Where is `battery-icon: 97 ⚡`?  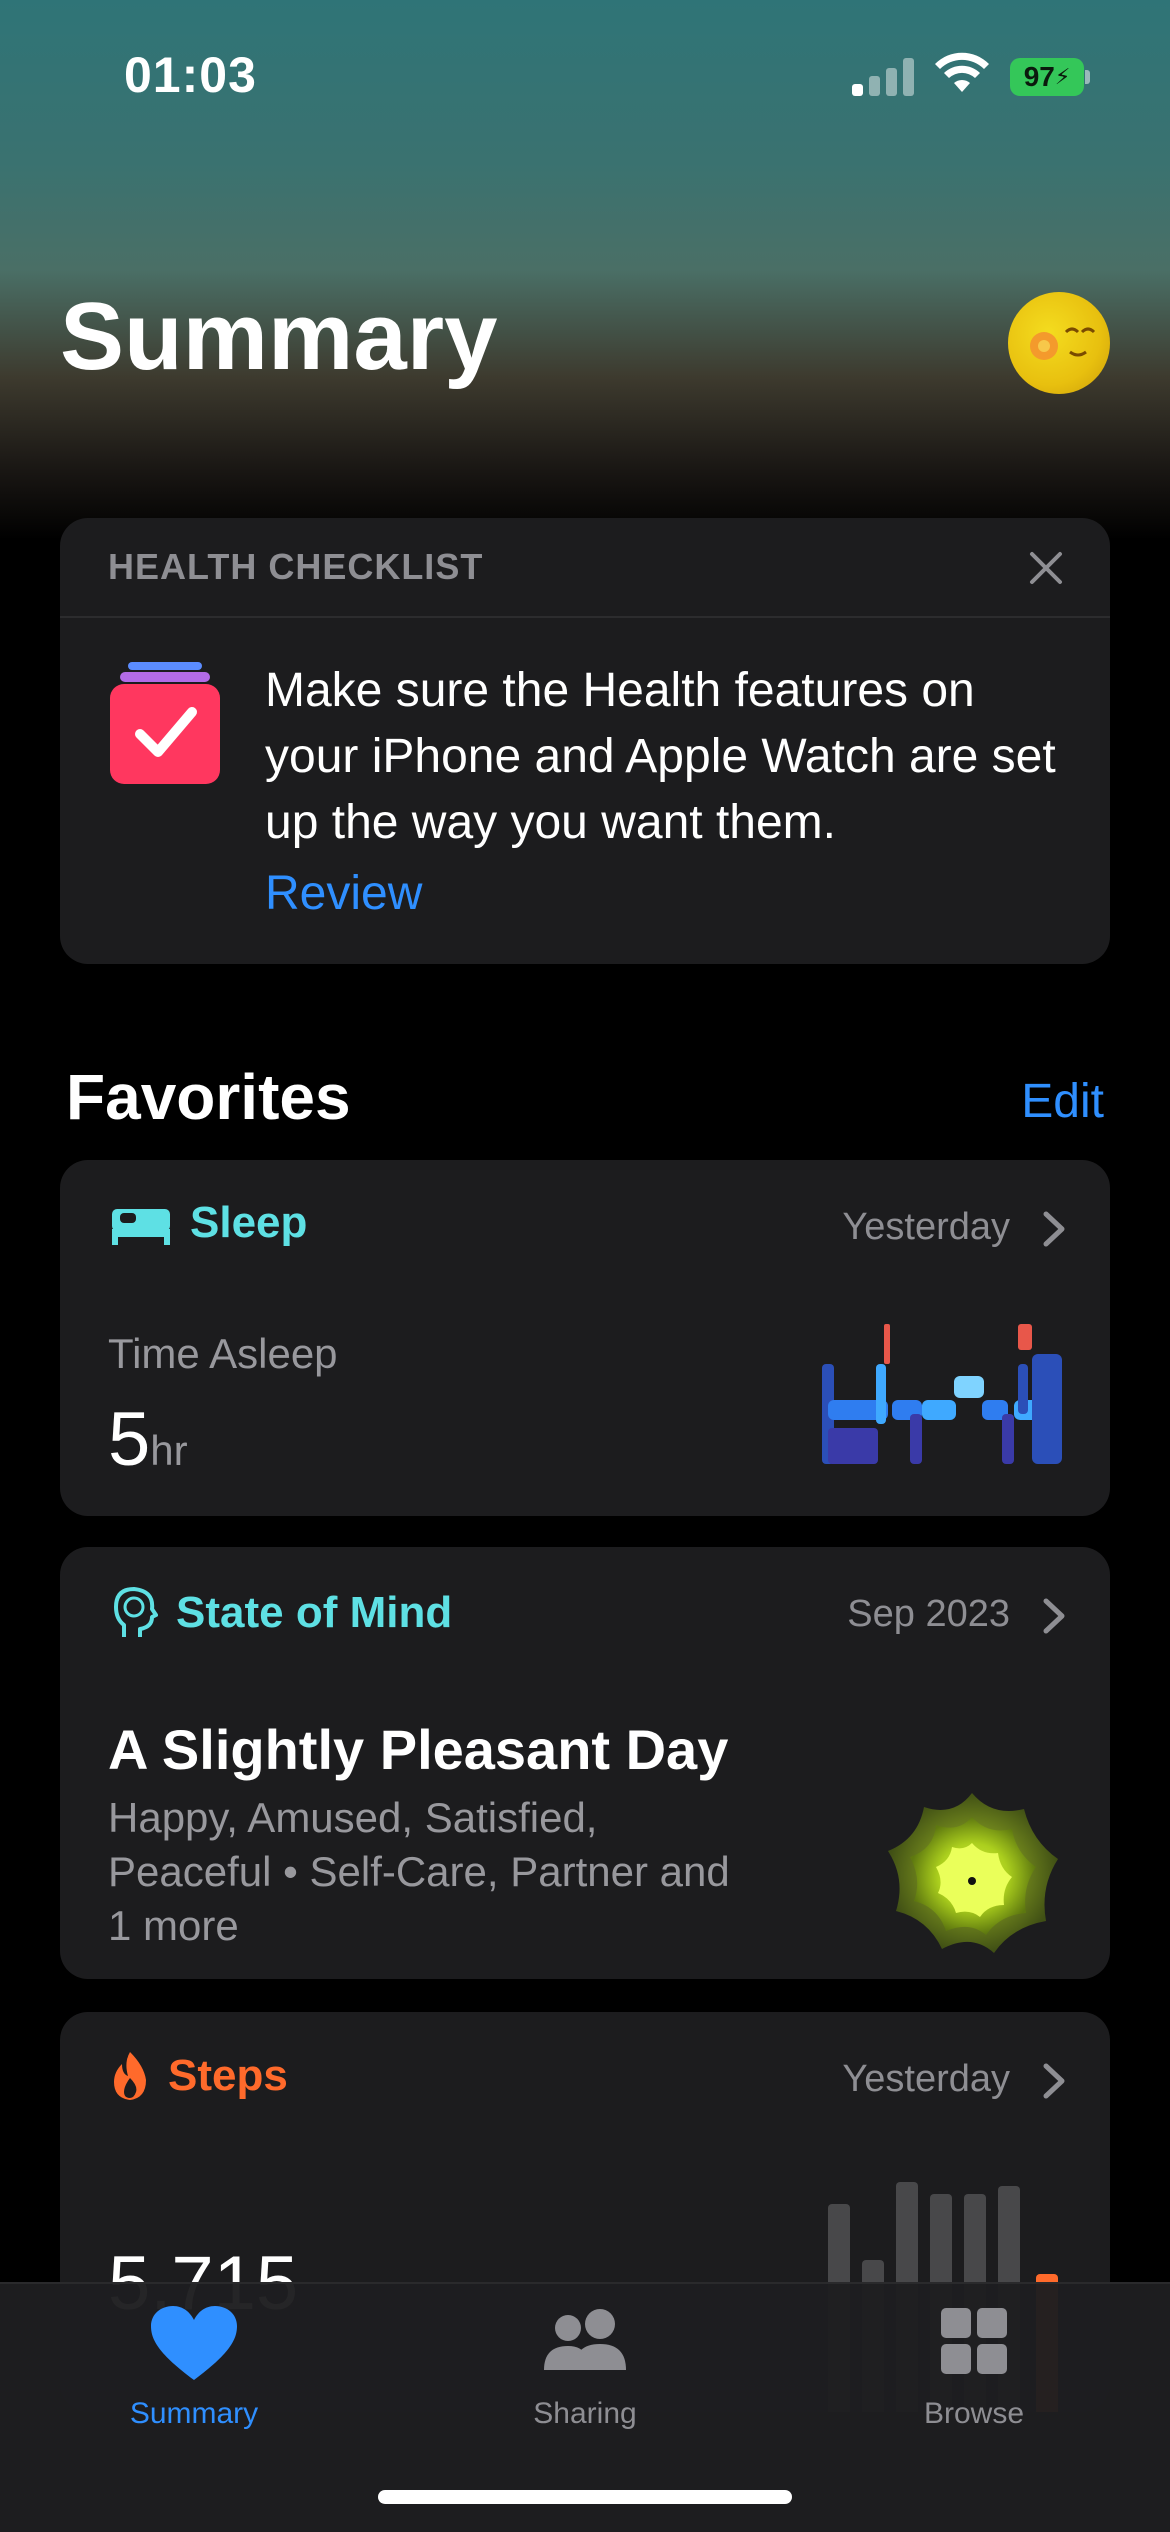
battery-icon: 97 ⚡ is located at coordinates (1050, 77).